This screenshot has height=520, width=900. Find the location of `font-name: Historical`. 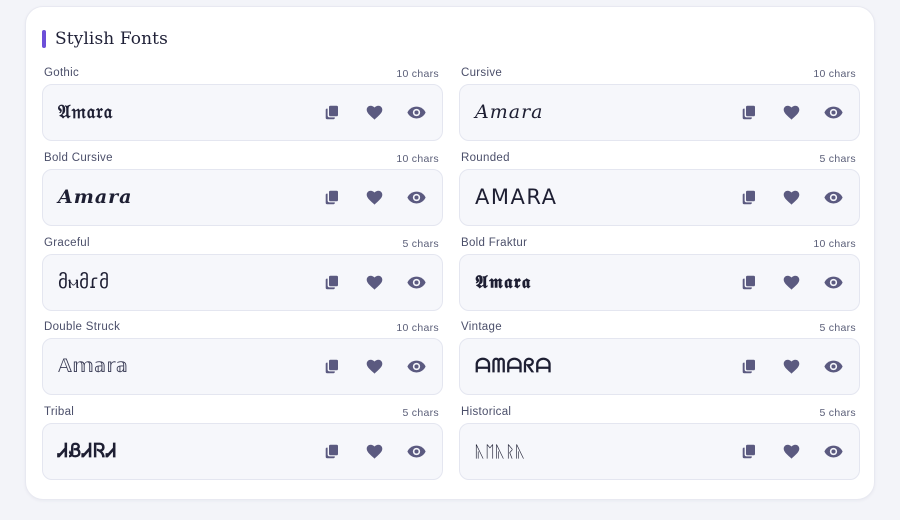

font-name: Historical is located at coordinates (486, 412).